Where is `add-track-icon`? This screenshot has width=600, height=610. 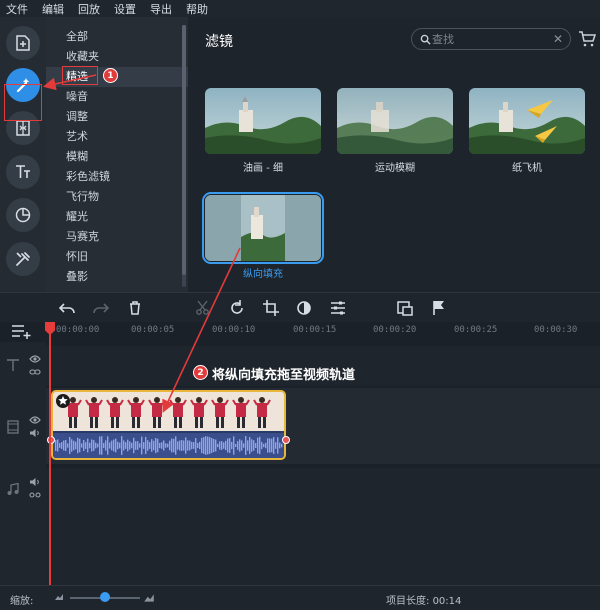 add-track-icon is located at coordinates (21, 331).